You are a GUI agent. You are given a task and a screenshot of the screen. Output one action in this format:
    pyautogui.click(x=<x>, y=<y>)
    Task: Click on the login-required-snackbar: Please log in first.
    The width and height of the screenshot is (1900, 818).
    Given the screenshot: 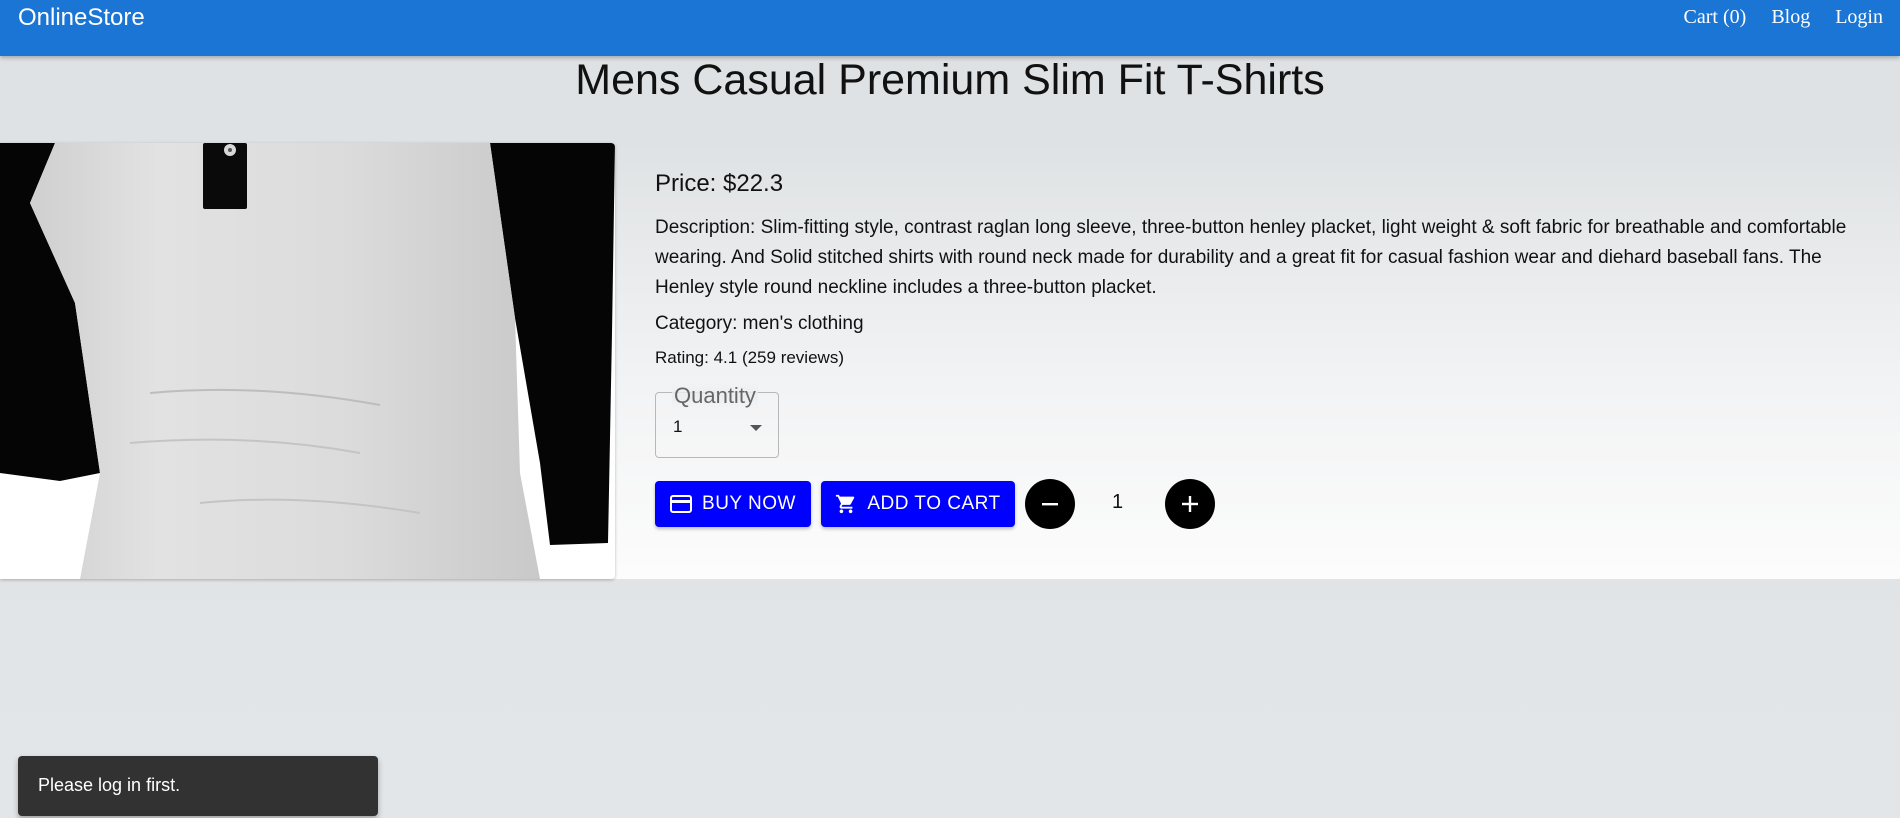 What is the action you would take?
    pyautogui.click(x=198, y=786)
    